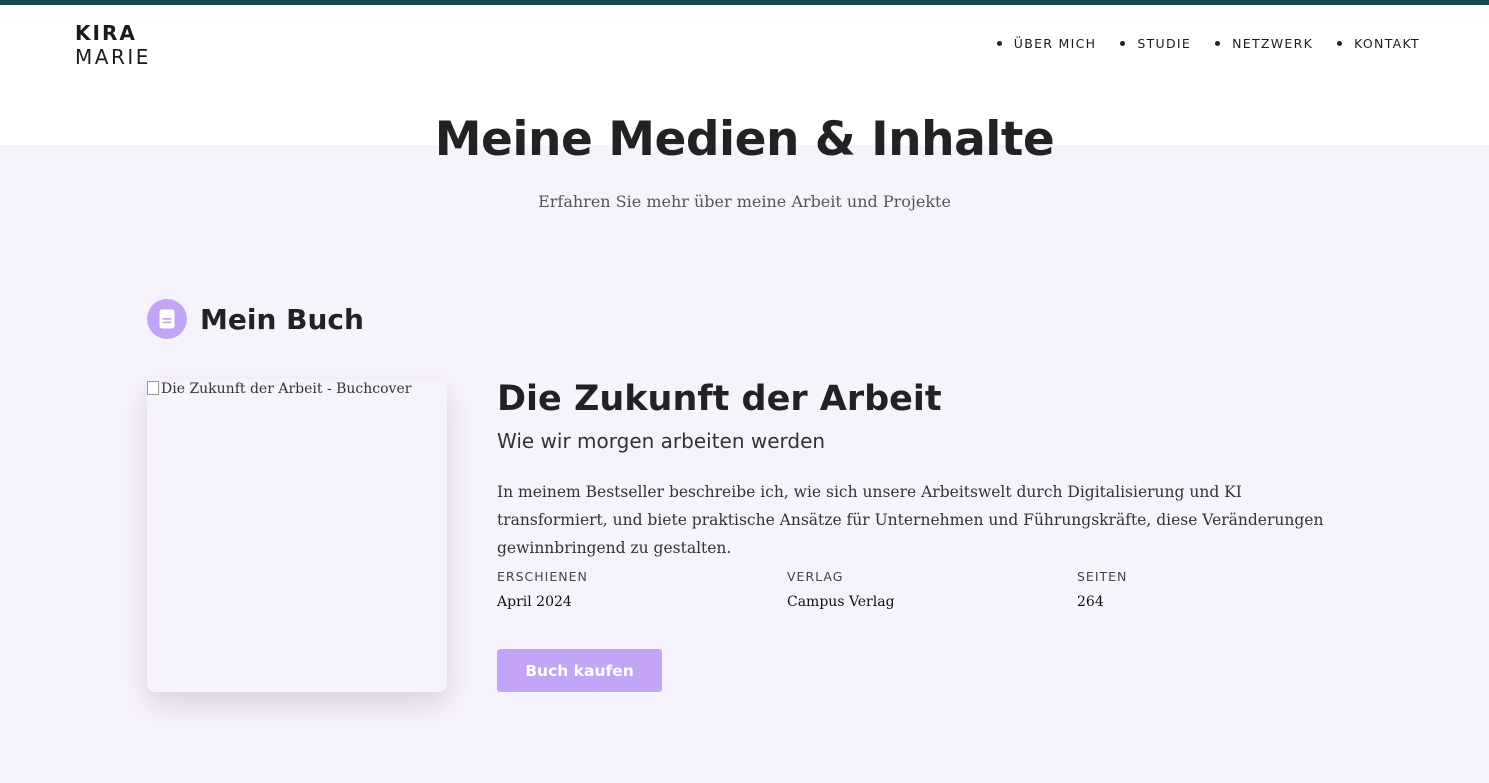  I want to click on book-cover-alt-text: Die Zukunft der Arbeit - Buchcover, so click(279, 389).